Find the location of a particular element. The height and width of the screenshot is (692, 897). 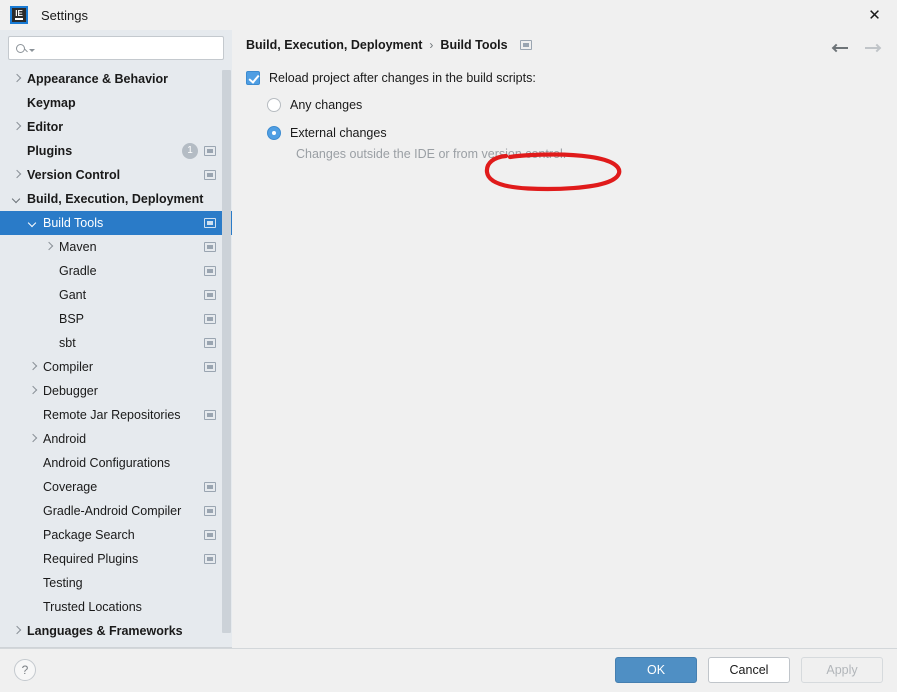

forward-arrow-icon is located at coordinates (872, 48).